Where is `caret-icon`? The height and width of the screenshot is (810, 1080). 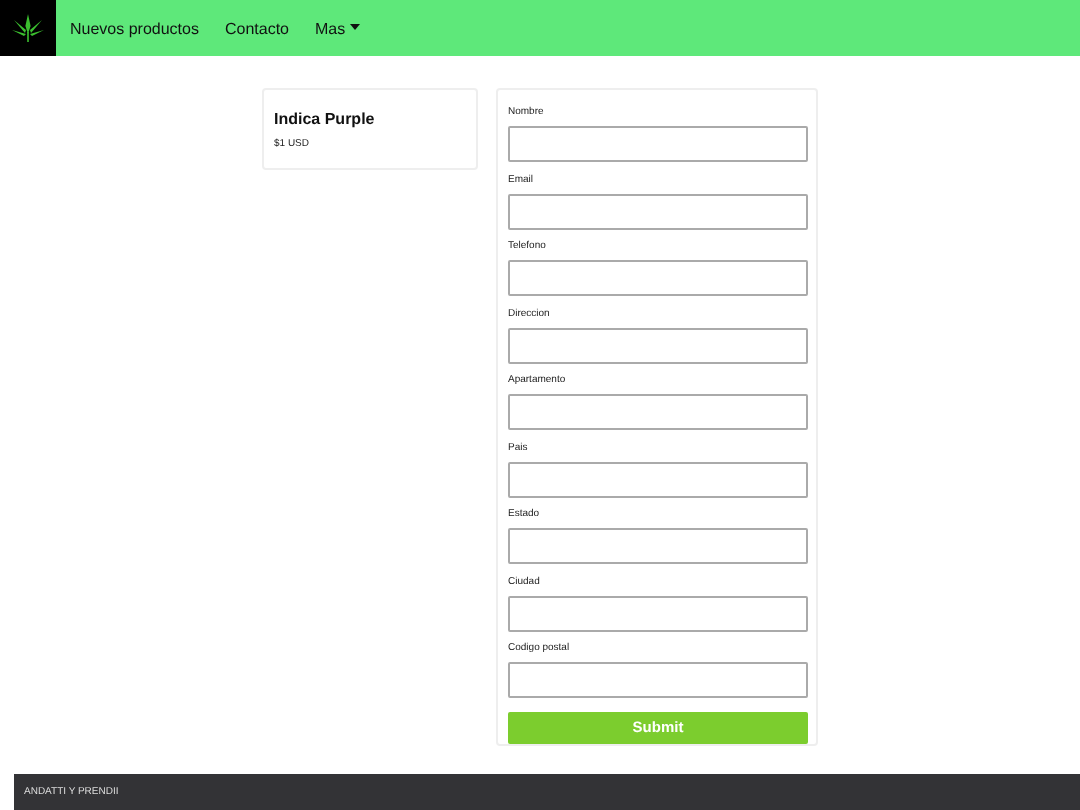
caret-icon is located at coordinates (354, 28).